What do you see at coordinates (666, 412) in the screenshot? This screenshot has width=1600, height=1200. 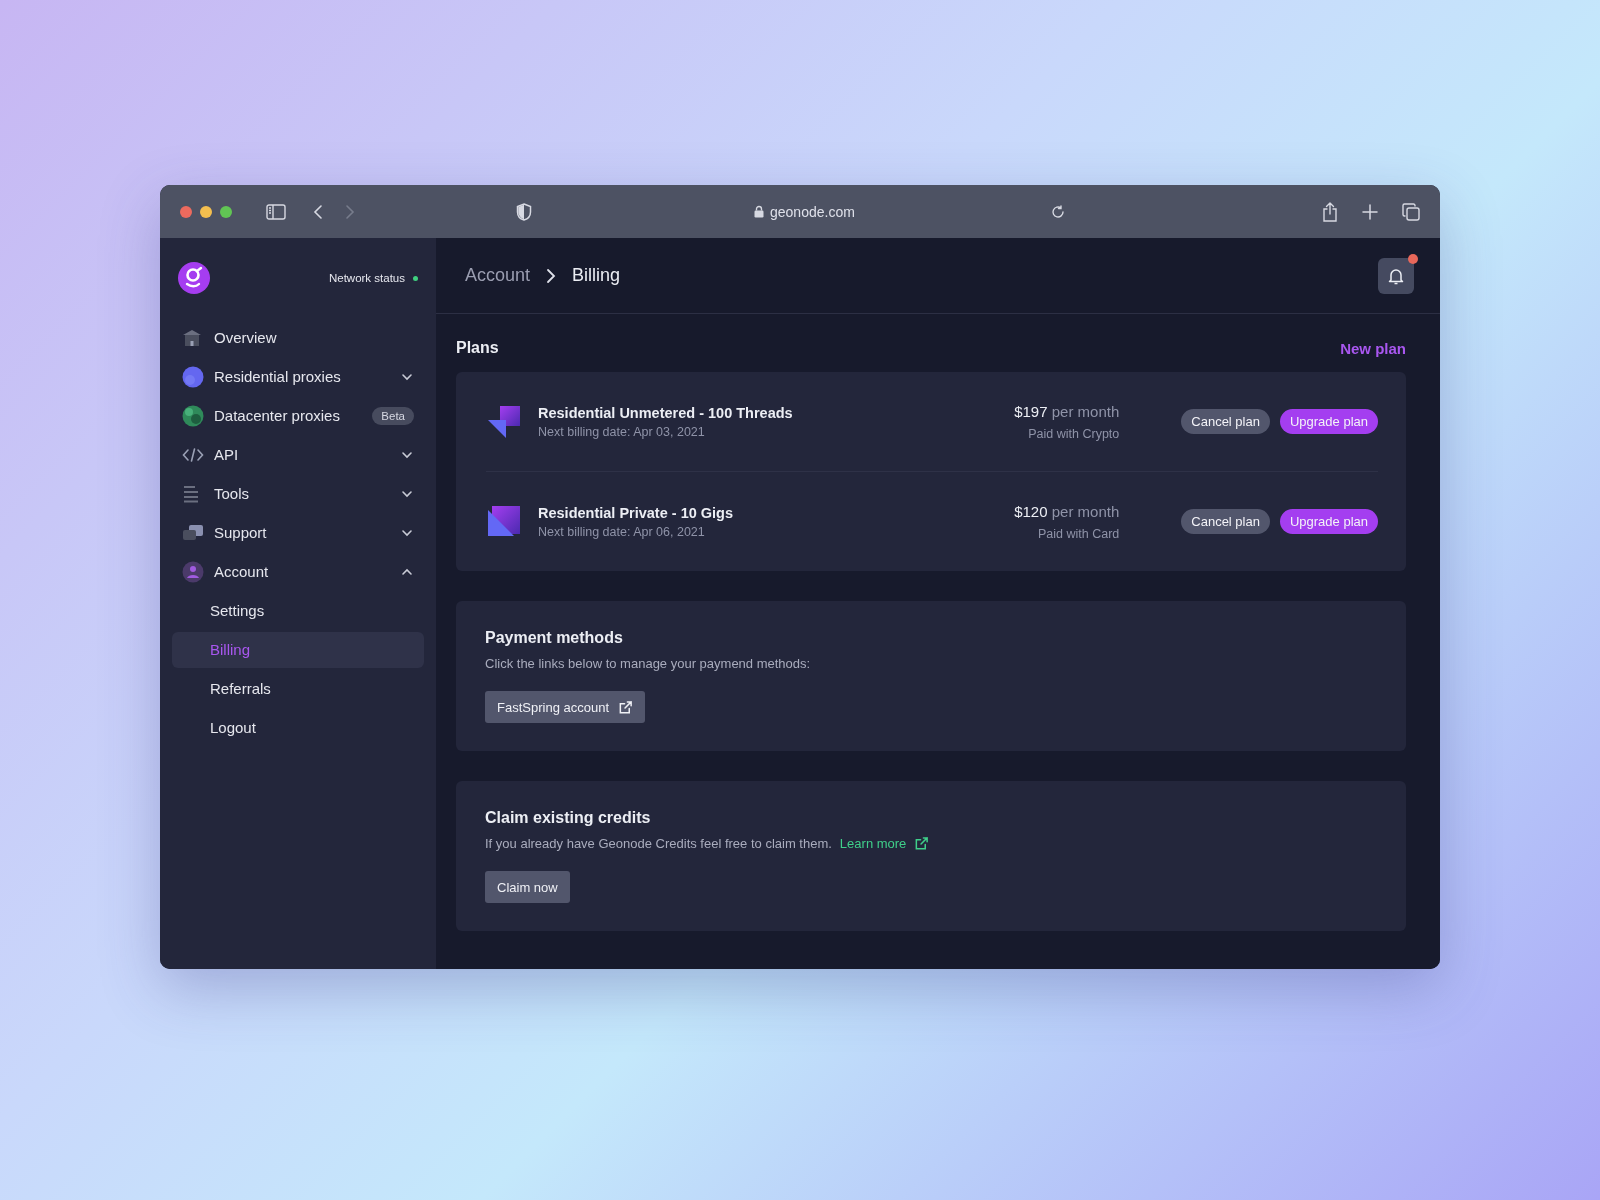 I see `plan-name: Residential Unmetered - 100 Threads` at bounding box center [666, 412].